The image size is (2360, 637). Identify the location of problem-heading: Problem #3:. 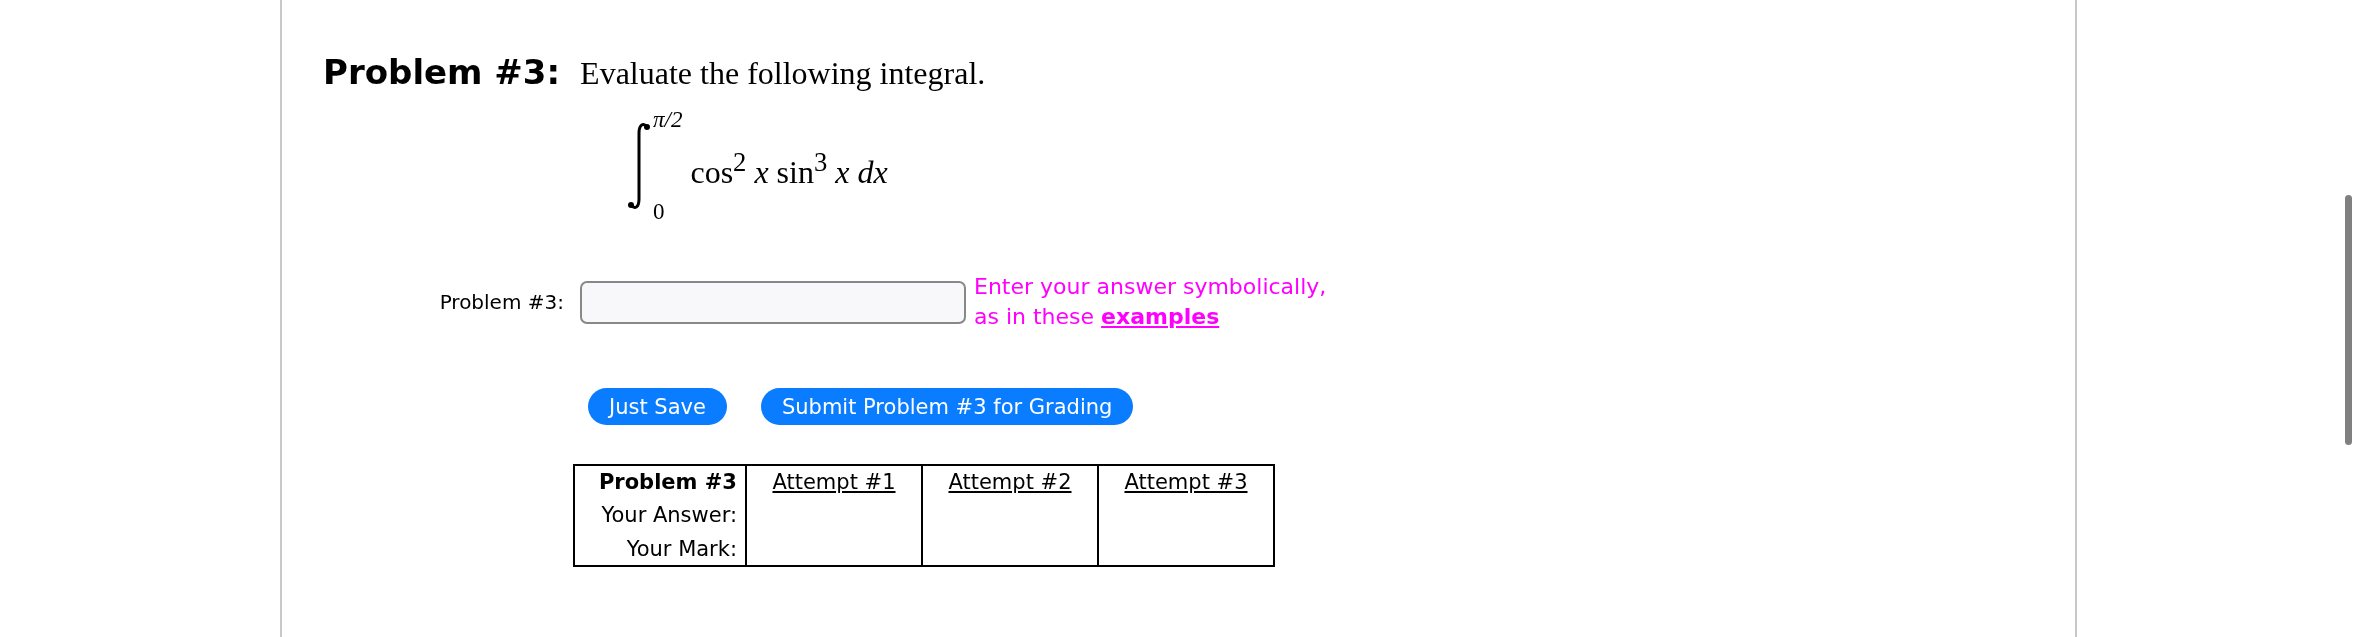
(442, 72).